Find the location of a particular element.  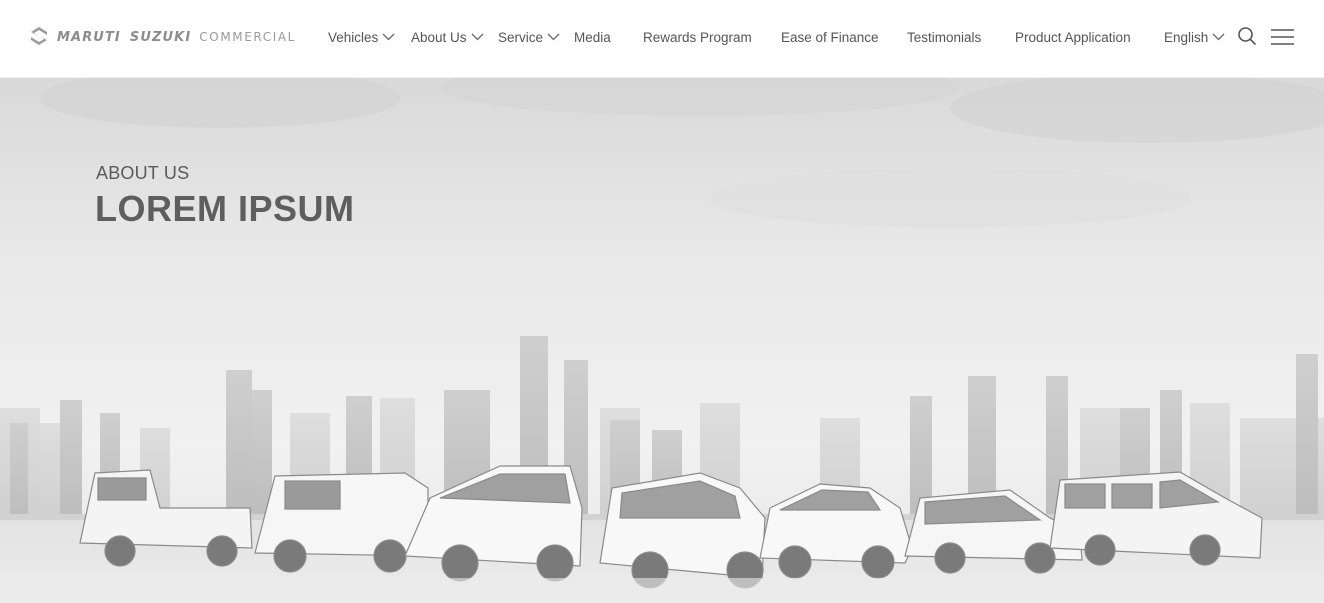

hero-eyebrow: ABOUT US is located at coordinates (143, 173).